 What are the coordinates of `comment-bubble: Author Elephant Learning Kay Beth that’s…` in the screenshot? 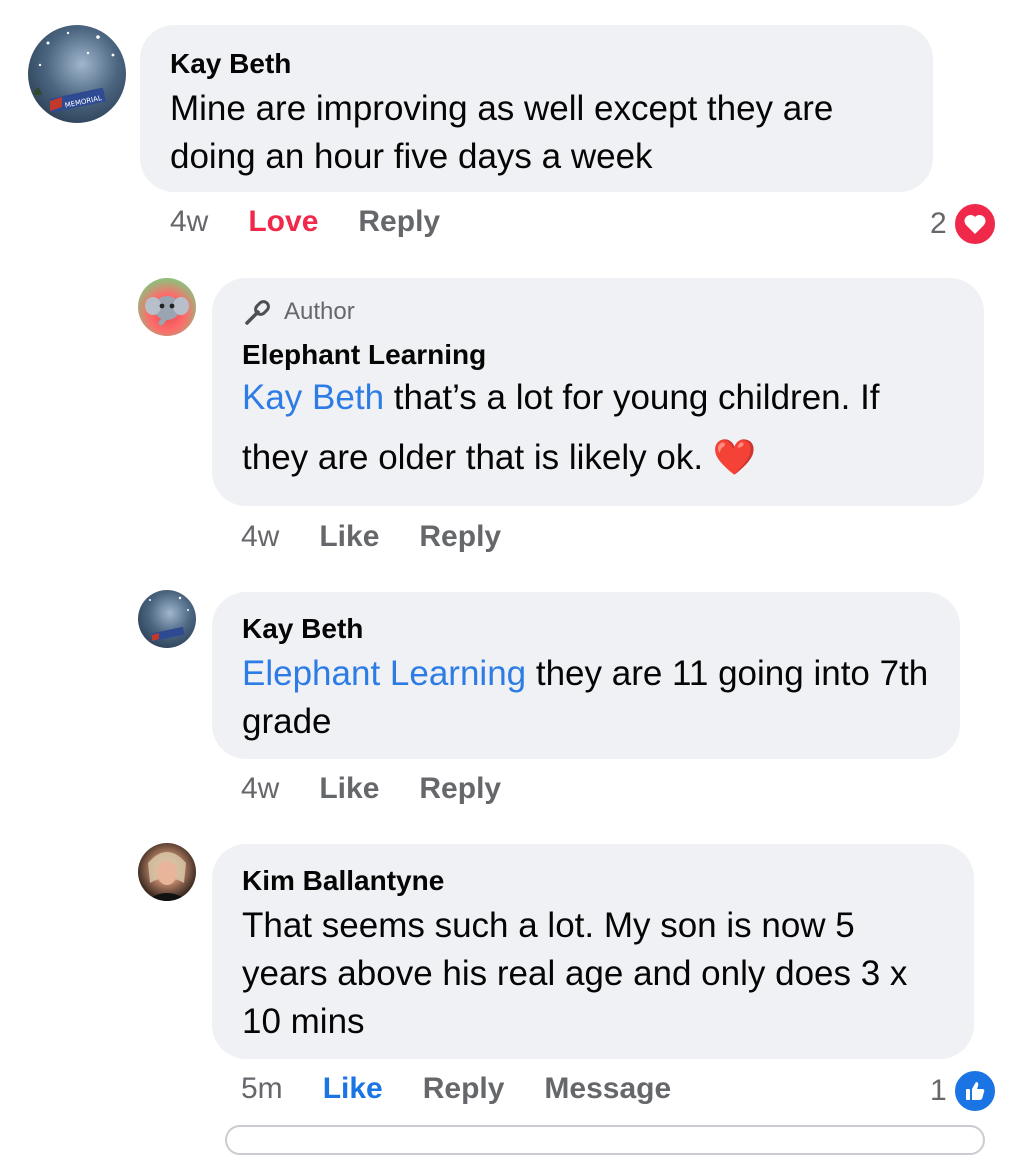 It's located at (598, 392).